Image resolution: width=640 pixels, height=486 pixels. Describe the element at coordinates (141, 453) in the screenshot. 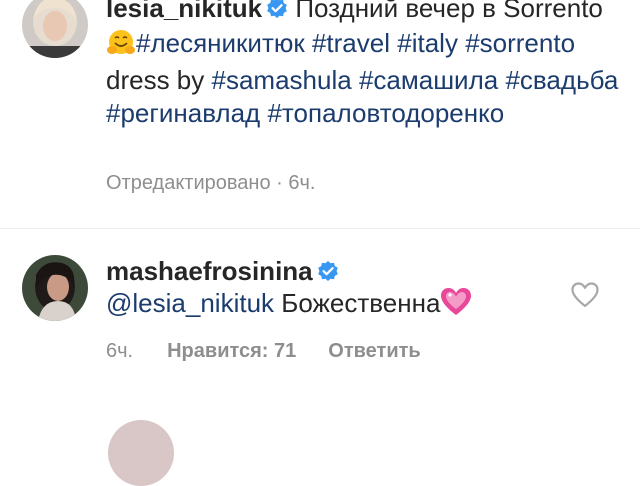

I see `next-comment-avatar` at that location.